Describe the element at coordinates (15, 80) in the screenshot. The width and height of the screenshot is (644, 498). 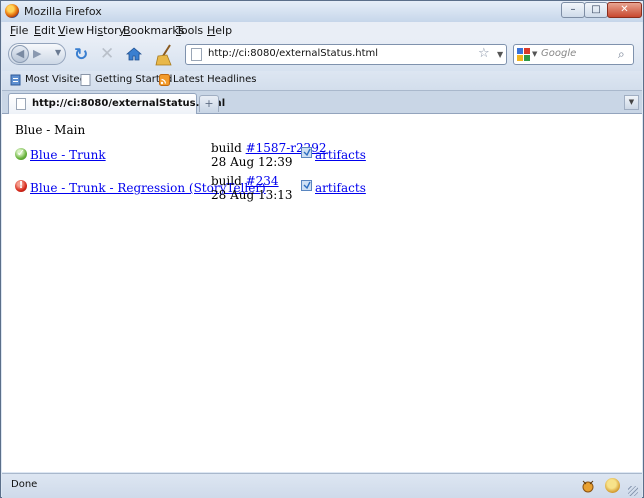
I see `most-visited-icon` at that location.